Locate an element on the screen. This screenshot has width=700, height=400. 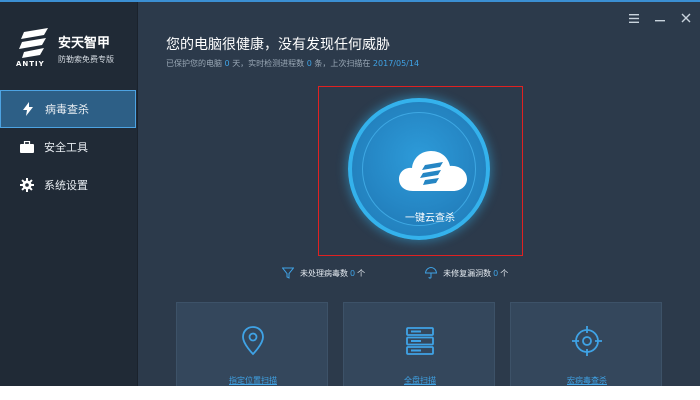
briefcase-icon is located at coordinates (27, 147).